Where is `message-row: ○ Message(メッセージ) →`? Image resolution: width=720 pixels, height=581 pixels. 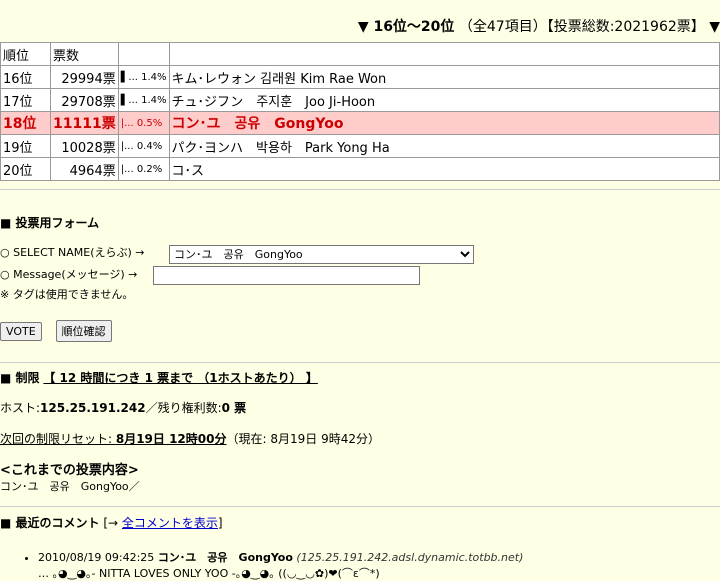 message-row: ○ Message(メッセージ) → is located at coordinates (360, 276).